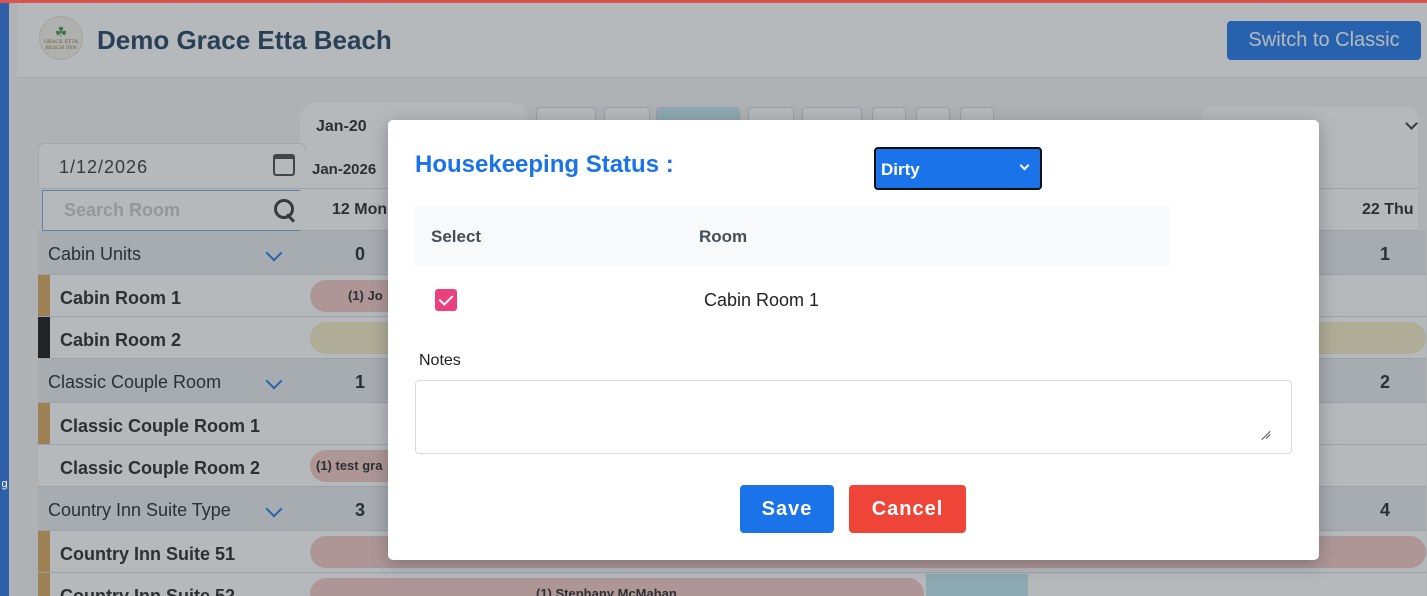 This screenshot has height=596, width=1427. Describe the element at coordinates (792, 236) in the screenshot. I see `table-header: Select Room` at that location.